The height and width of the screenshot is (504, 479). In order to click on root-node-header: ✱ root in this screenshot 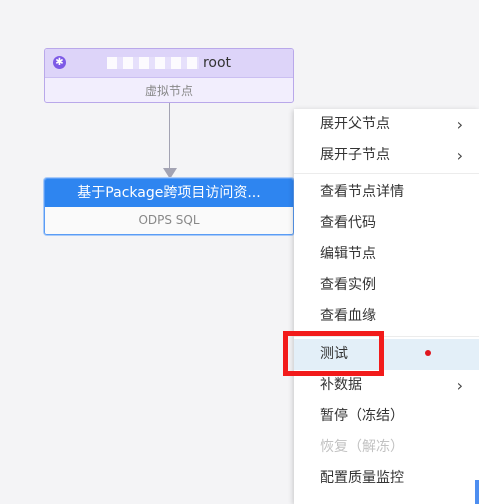, I will do `click(169, 63)`.